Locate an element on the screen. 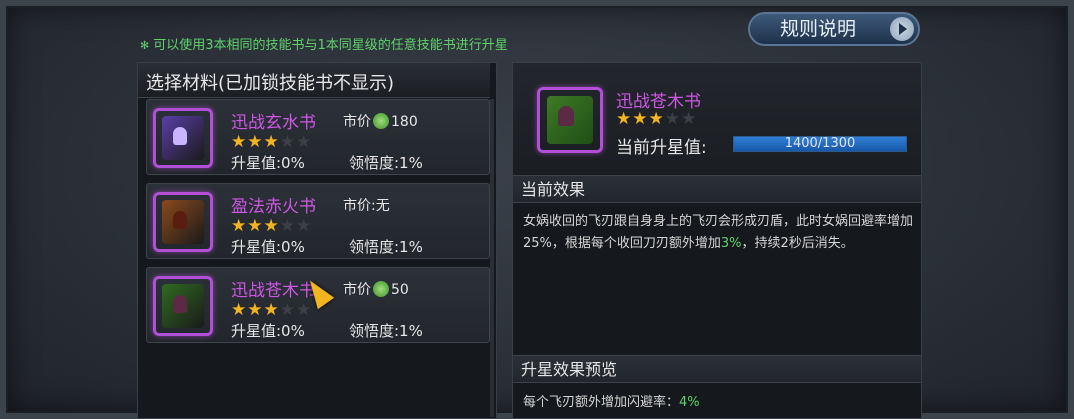 Image resolution: width=1074 pixels, height=419 pixels. selected-star-rating: ★★★★★ is located at coordinates (656, 119).